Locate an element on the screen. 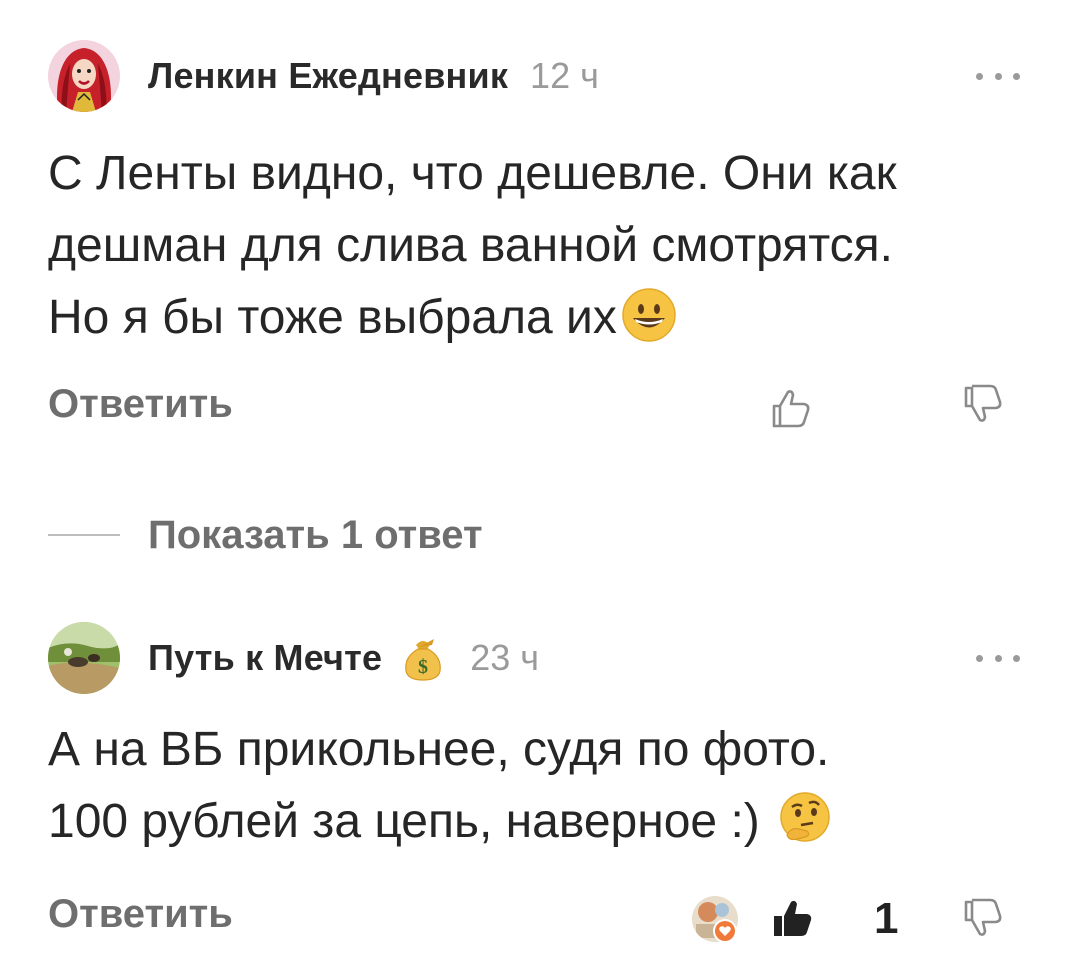 This screenshot has width=1080, height=957. heart-reaction-icon is located at coordinates (725, 931).